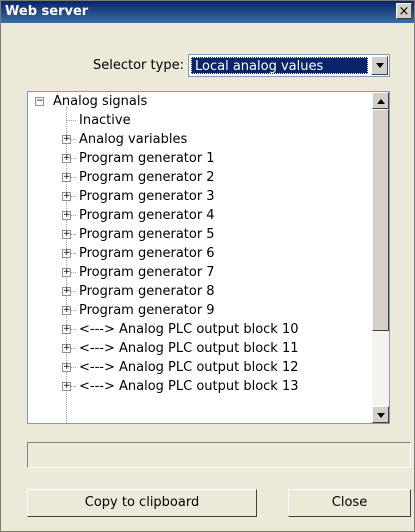 The width and height of the screenshot is (415, 532). I want to click on dropdown-button, so click(379, 65).